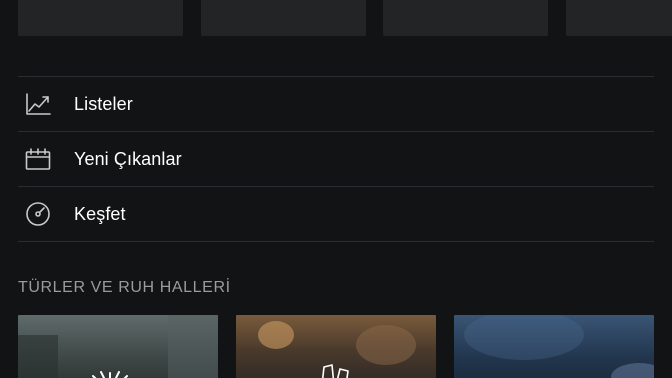 Image resolution: width=672 pixels, height=378 pixels. Describe the element at coordinates (38, 214) in the screenshot. I see `compass-icon` at that location.